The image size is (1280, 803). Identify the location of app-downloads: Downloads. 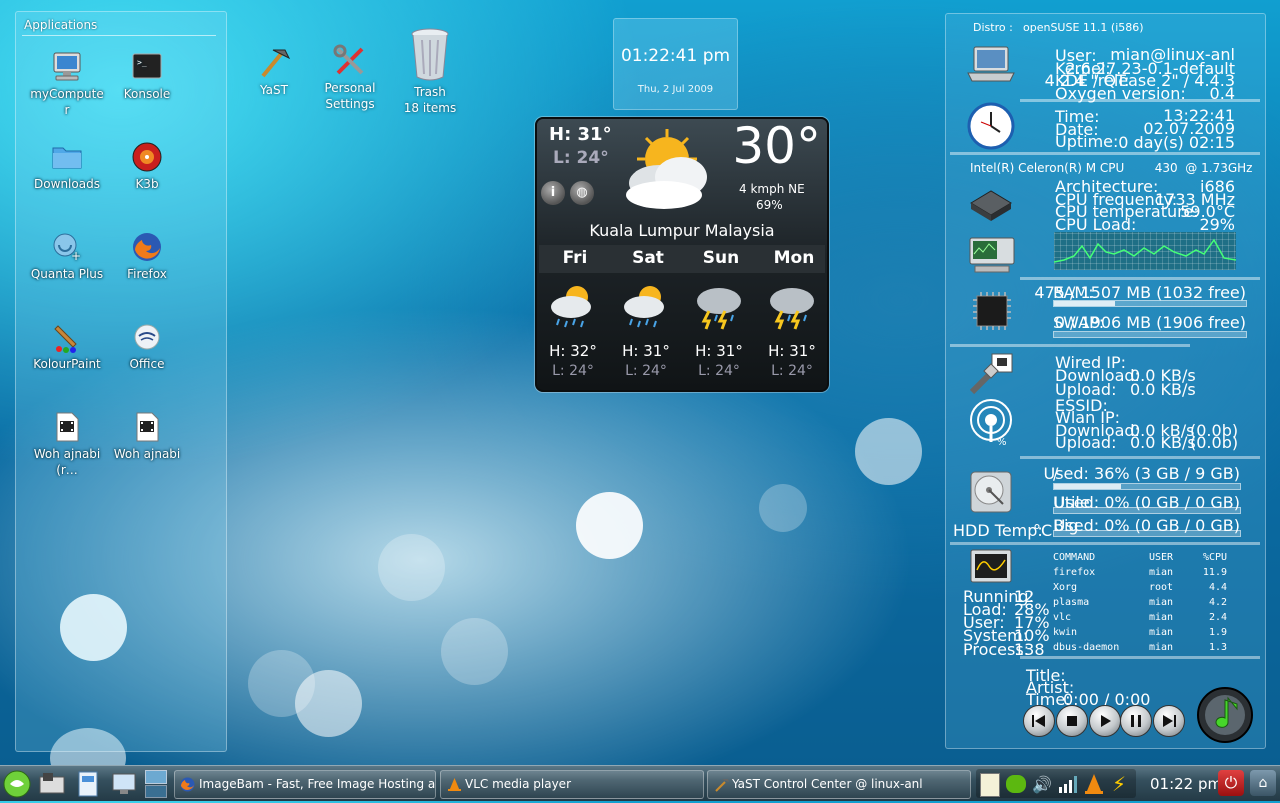
(67, 166).